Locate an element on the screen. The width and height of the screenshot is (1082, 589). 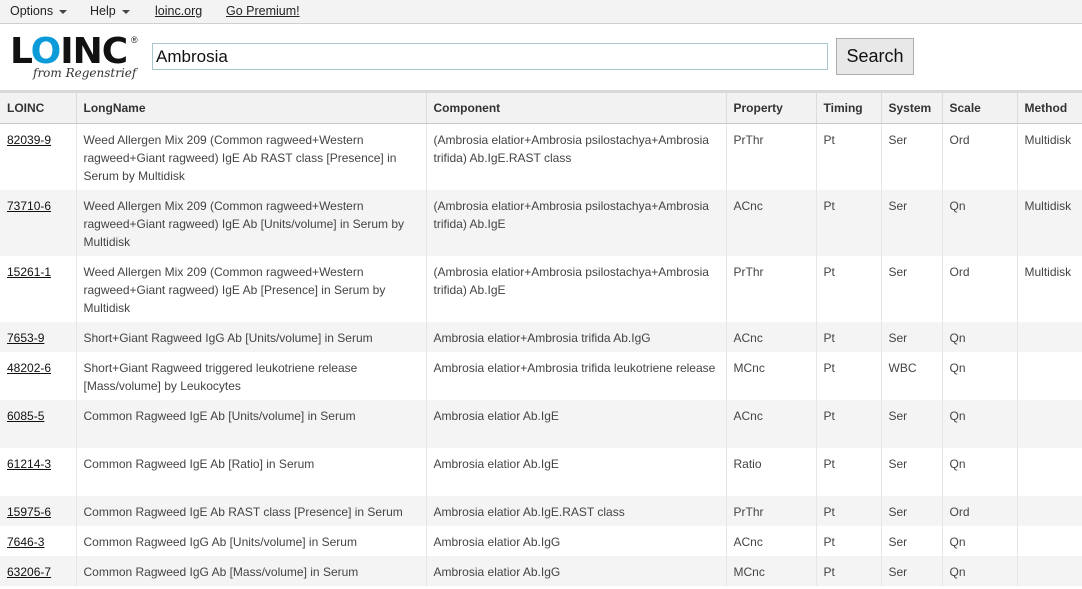
loinc-cell: 48202-6 is located at coordinates (38, 375).